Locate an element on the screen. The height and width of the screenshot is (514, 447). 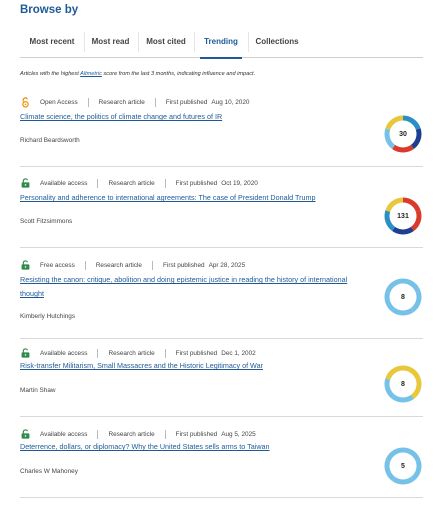
tab-most-read: Most read is located at coordinates (110, 45).